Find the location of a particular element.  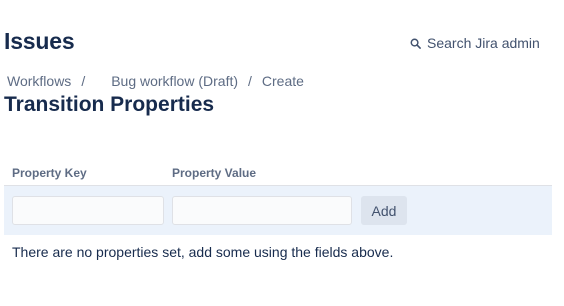

column-header-property-value: Property Value is located at coordinates (214, 173).